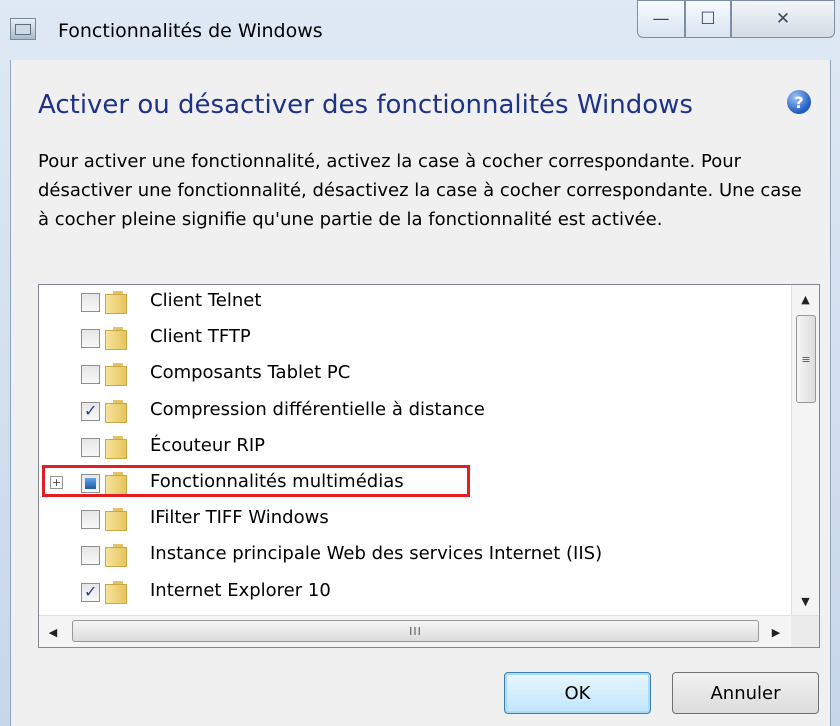  I want to click on feature-label: Composants Tablet PC, so click(250, 373).